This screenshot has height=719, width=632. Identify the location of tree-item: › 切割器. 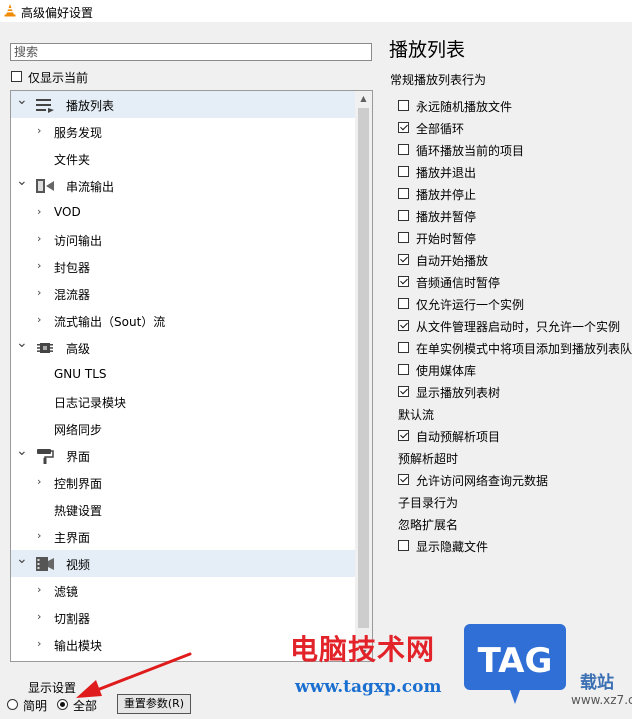
(183, 617).